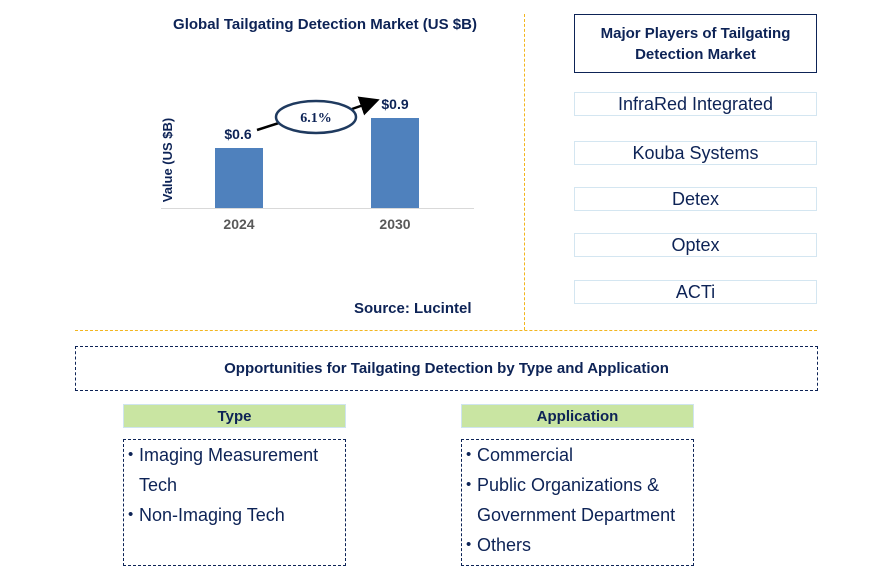 The width and height of the screenshot is (882, 587). What do you see at coordinates (579, 455) in the screenshot?
I see `application-item: Commercial` at bounding box center [579, 455].